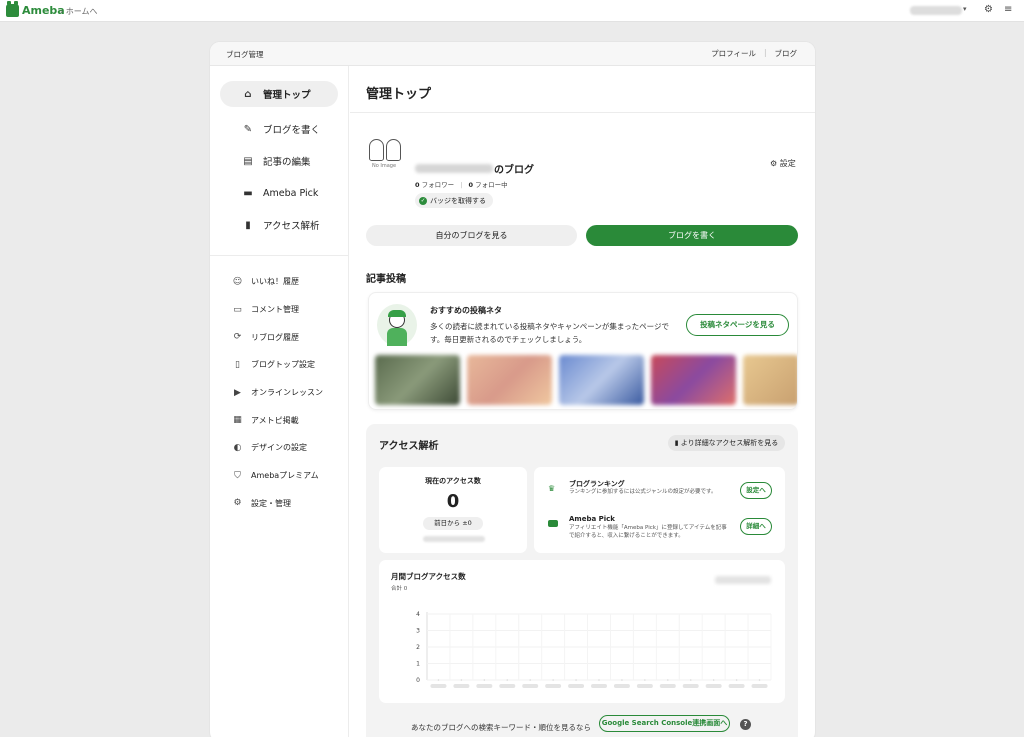  What do you see at coordinates (1008, 9) in the screenshot?
I see `menu-icon: ≡` at bounding box center [1008, 9].